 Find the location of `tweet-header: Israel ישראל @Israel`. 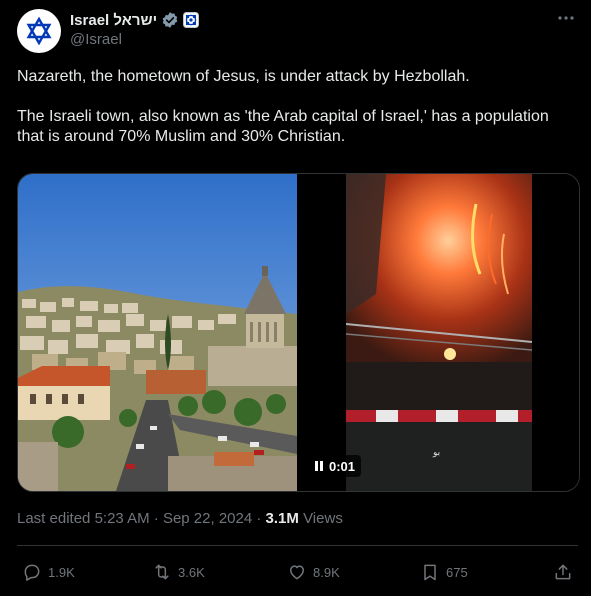

tweet-header: Israel ישראל @Israel is located at coordinates (297, 31).